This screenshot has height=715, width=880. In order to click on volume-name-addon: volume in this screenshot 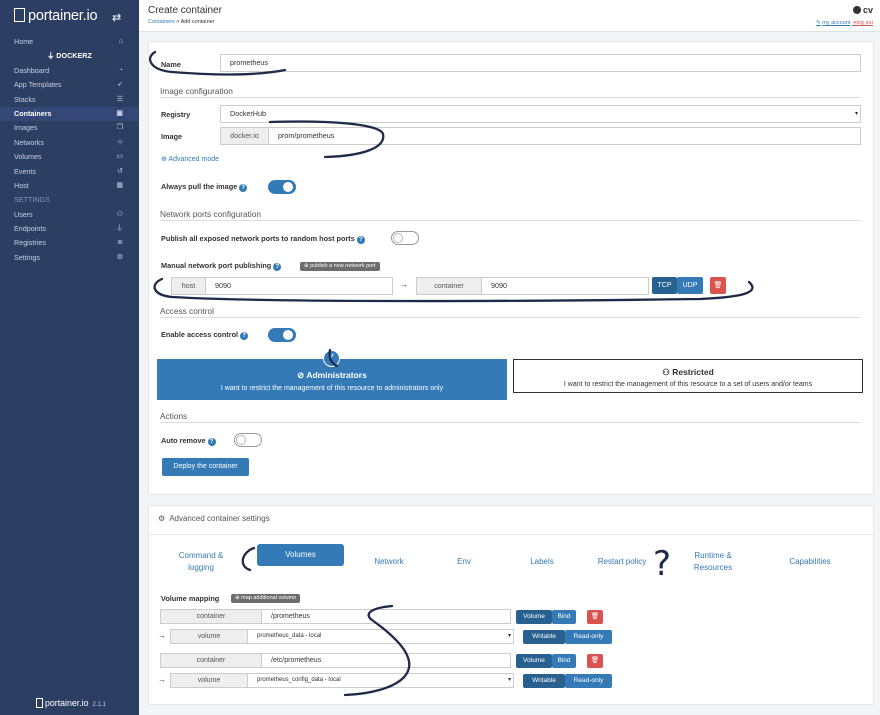, I will do `click(209, 636)`.